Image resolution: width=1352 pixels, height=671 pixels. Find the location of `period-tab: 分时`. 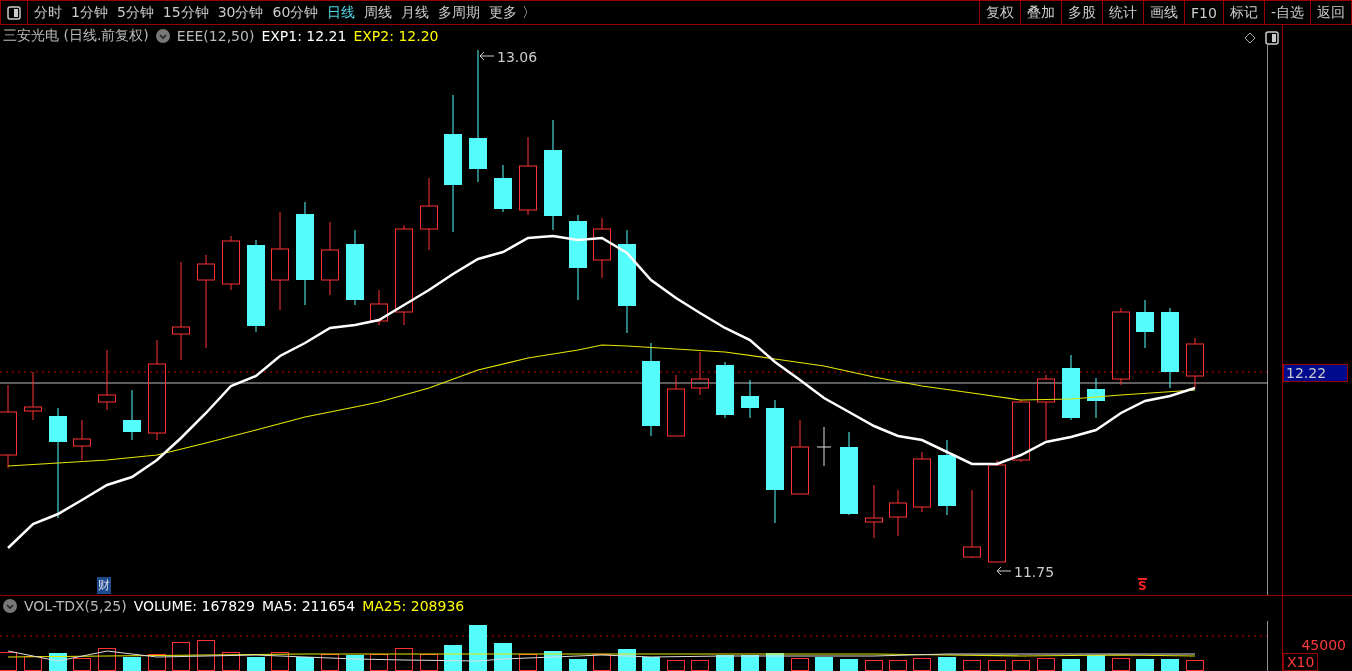

period-tab: 分时 is located at coordinates (48, 12).